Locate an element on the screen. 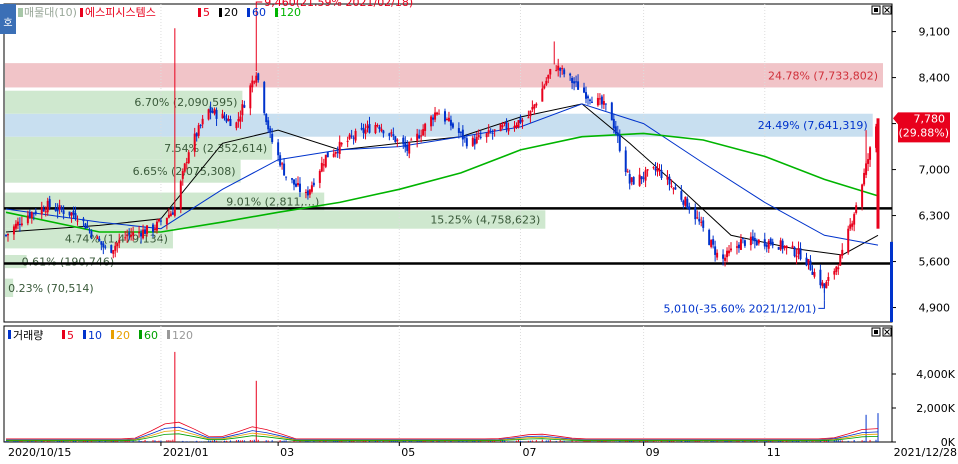 The height and width of the screenshot is (464, 958). volume-tick-label: 4,000K is located at coordinates (935, 374).